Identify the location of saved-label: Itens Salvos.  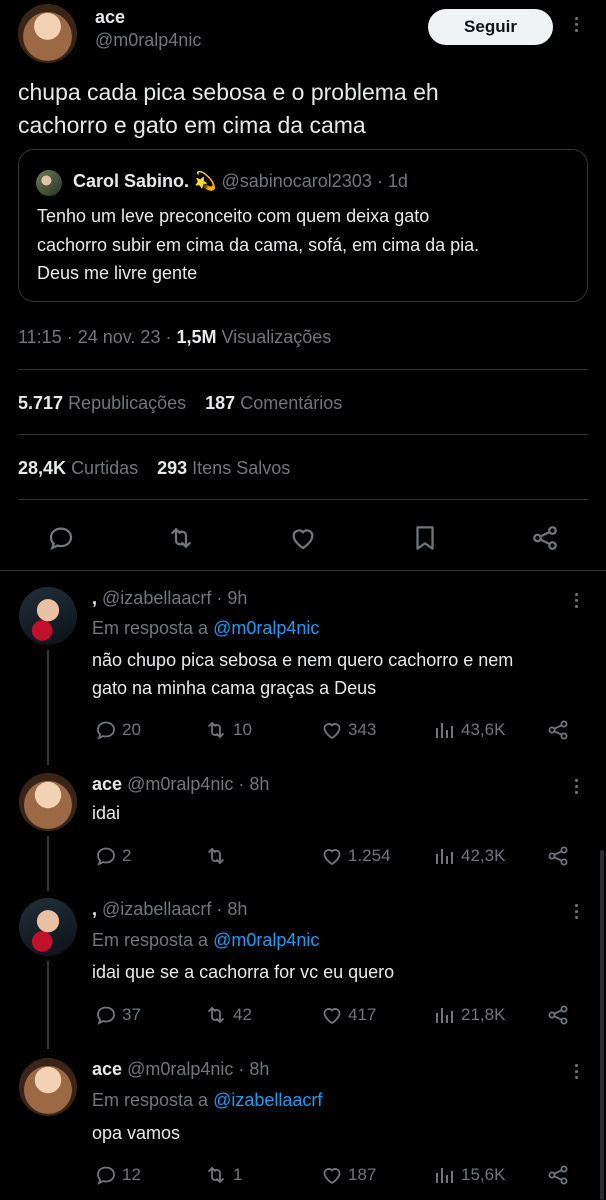
(241, 468).